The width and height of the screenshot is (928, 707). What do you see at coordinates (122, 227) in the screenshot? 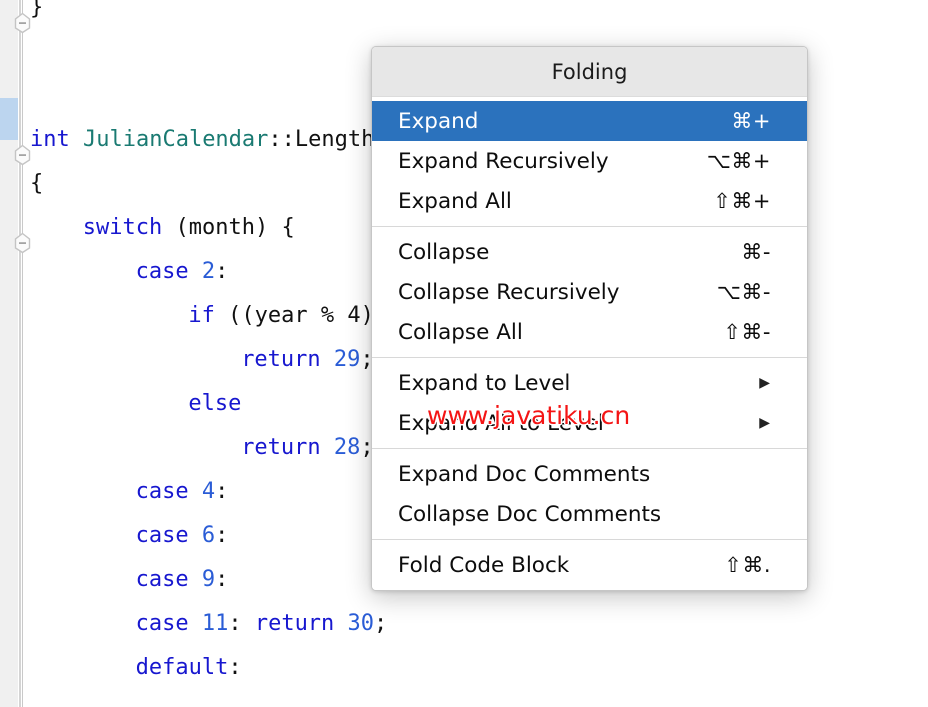
I see `code-token: switch` at bounding box center [122, 227].